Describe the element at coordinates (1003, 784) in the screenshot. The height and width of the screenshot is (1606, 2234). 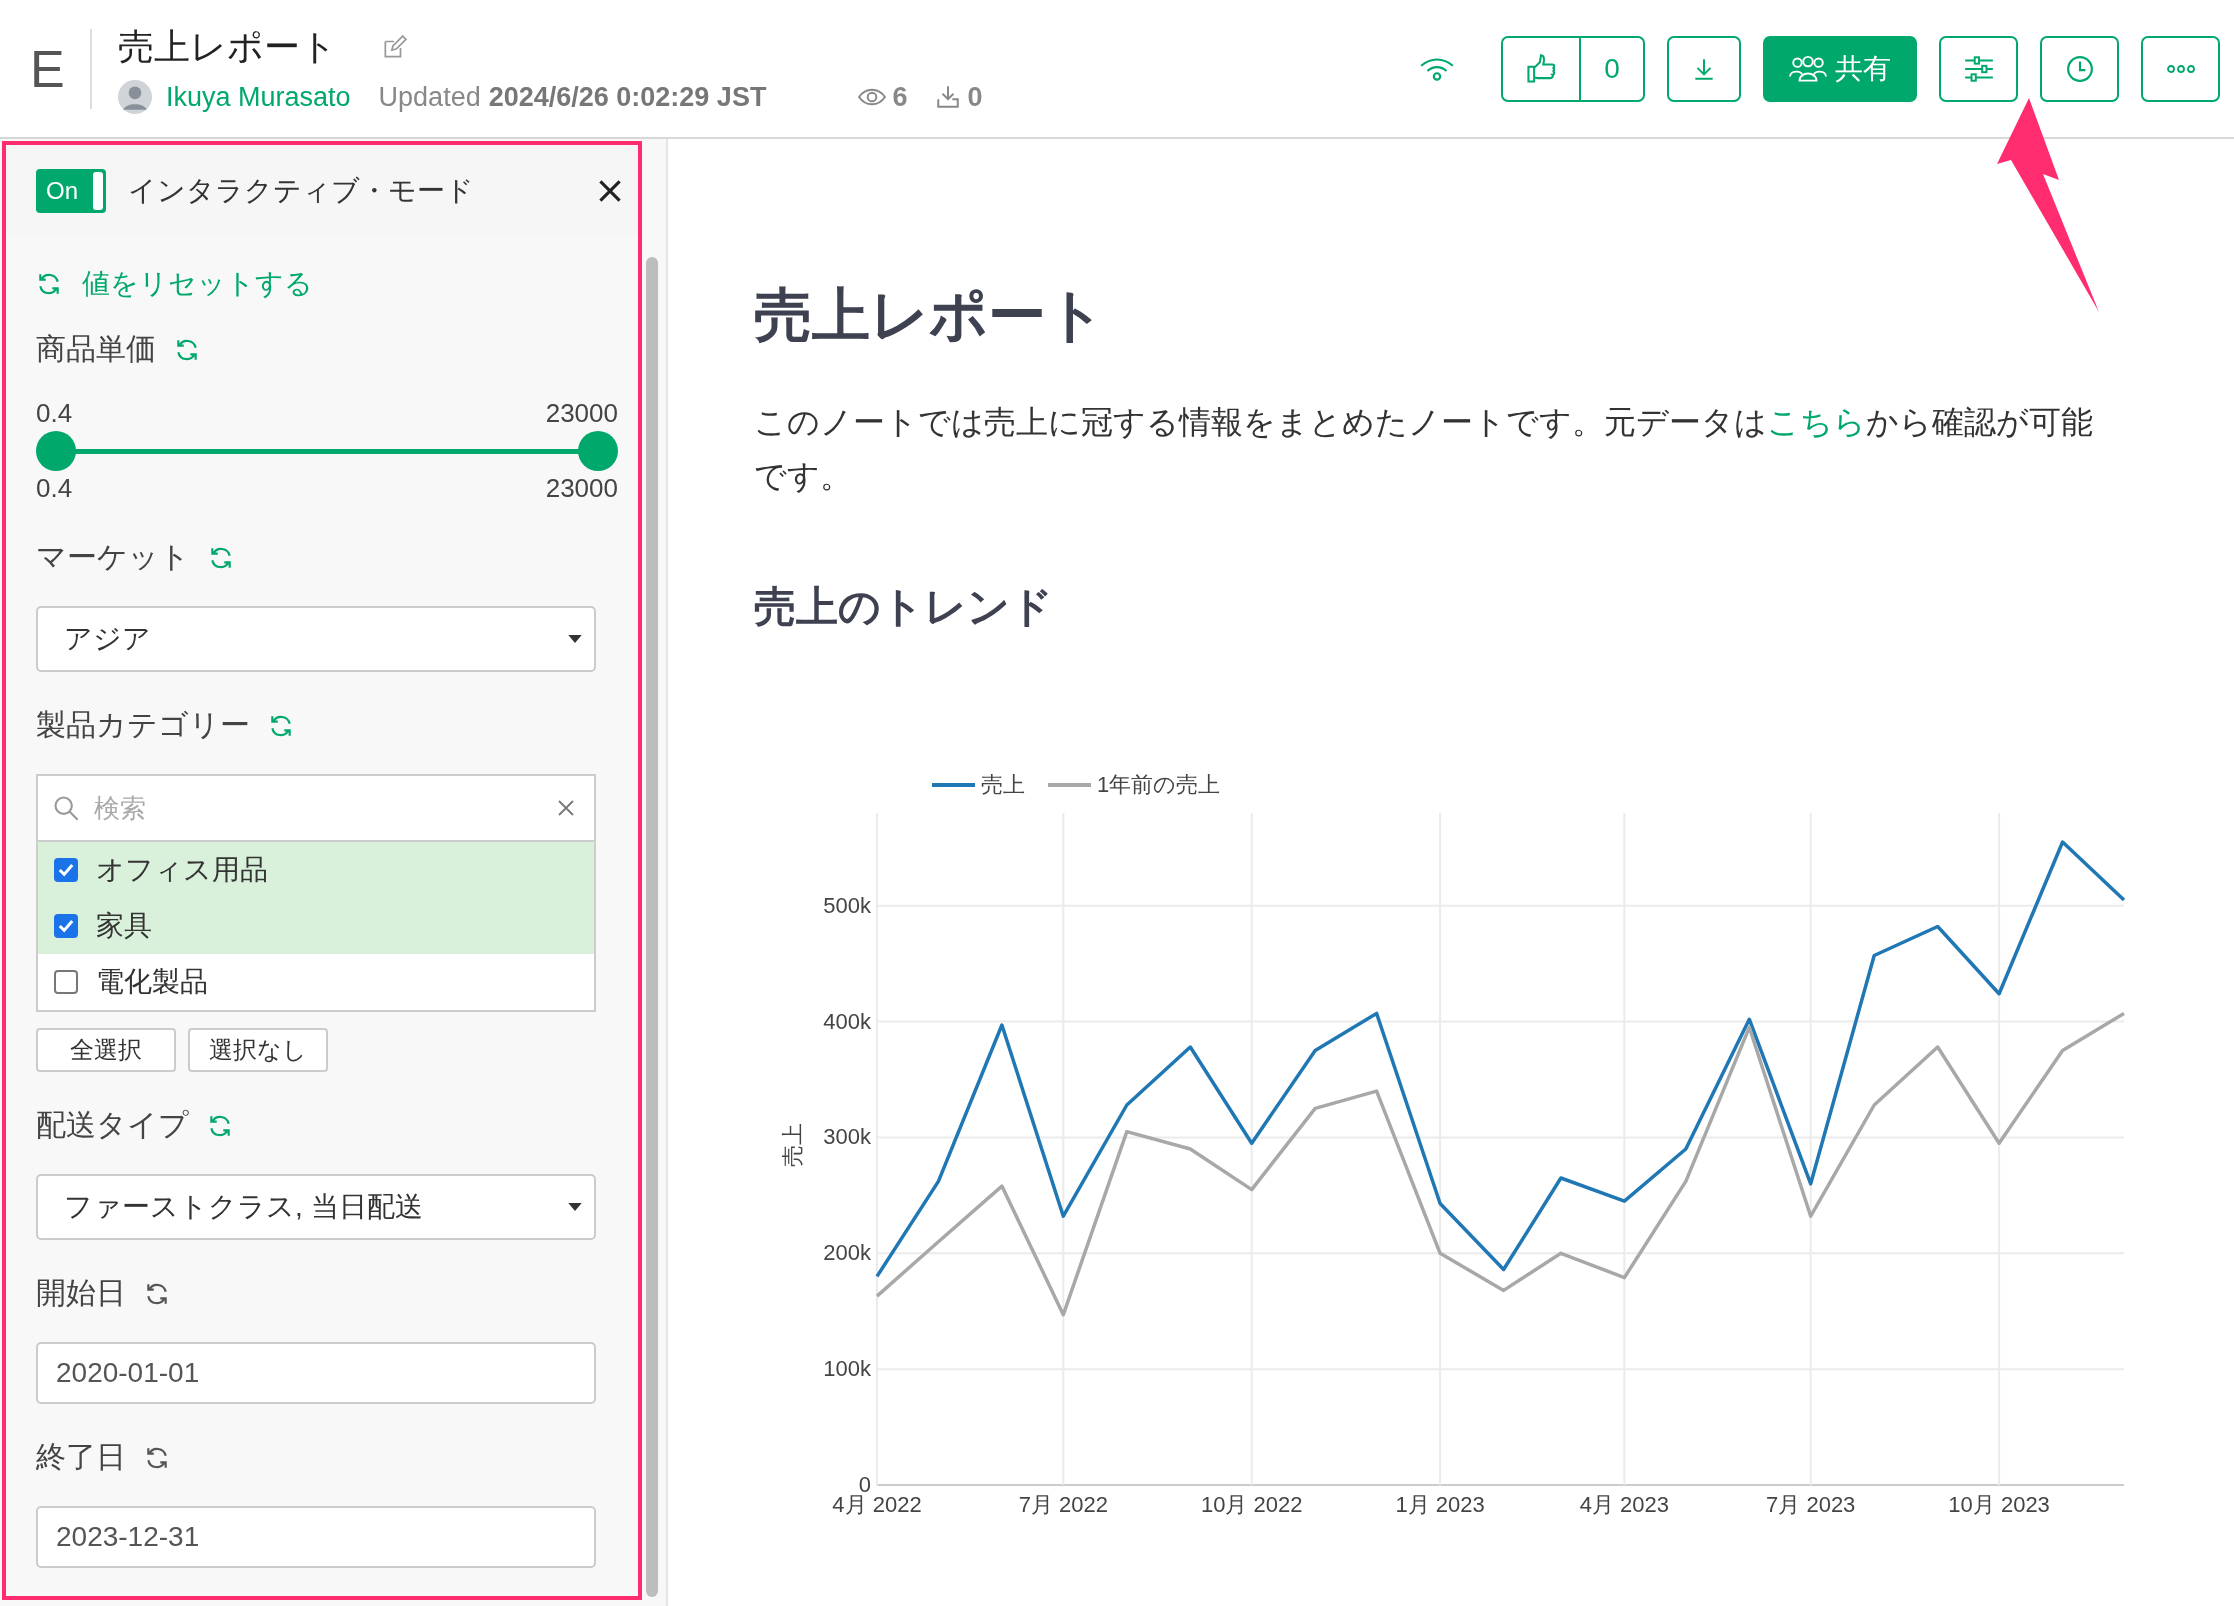
I see `legend-label: 売上` at that location.